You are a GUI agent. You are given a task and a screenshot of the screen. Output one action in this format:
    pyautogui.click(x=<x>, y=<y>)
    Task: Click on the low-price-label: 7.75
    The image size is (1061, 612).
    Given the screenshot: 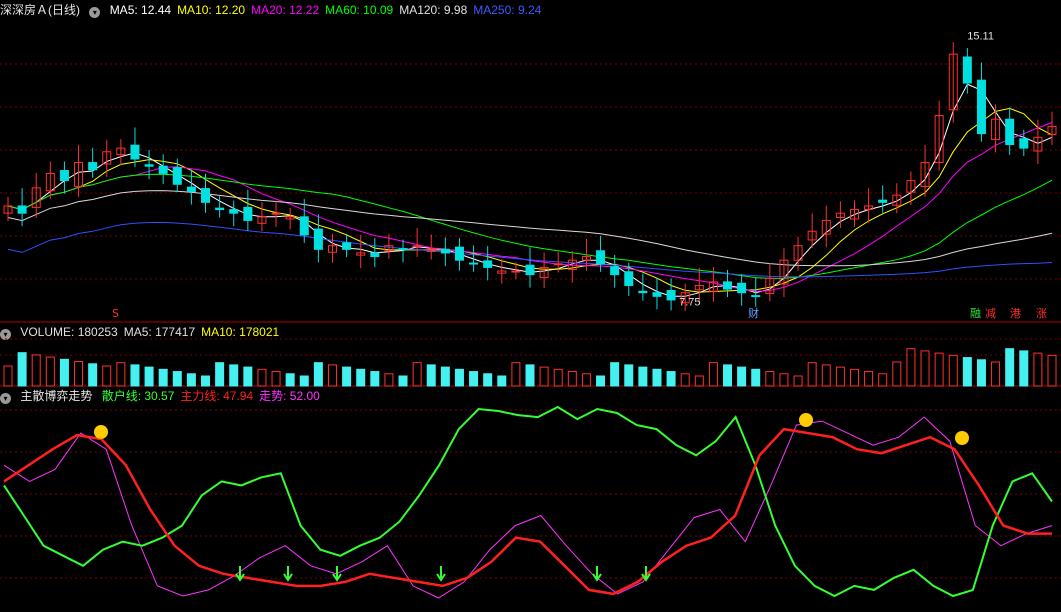 What is the action you would take?
    pyautogui.click(x=689, y=303)
    